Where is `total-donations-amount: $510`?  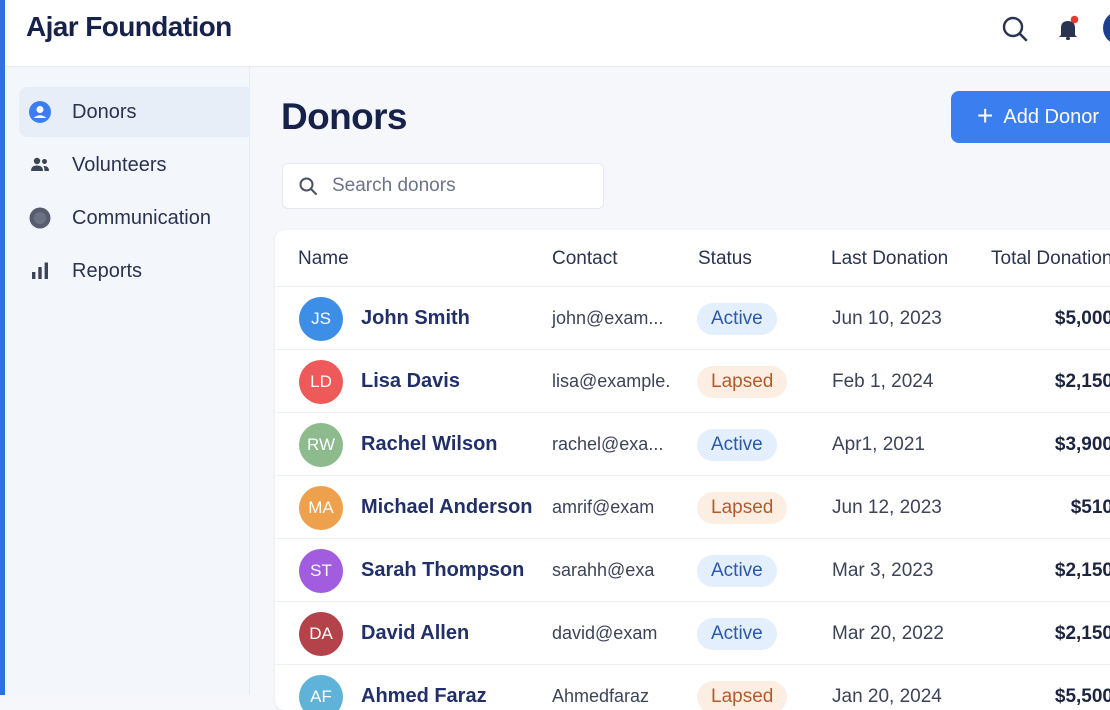 total-donations-amount: $510 is located at coordinates (1050, 507).